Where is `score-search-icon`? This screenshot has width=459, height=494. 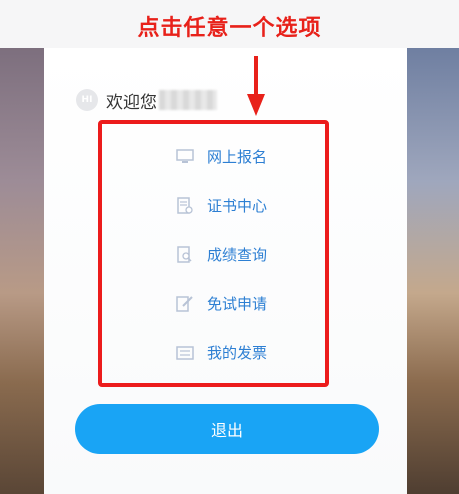 score-search-icon is located at coordinates (185, 255).